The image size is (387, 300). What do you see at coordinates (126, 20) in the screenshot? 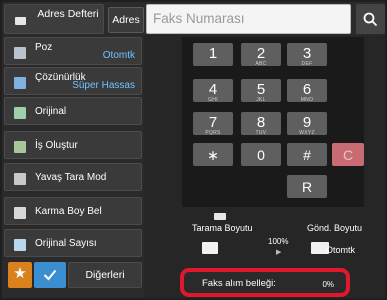
I see `address-button: Adres` at bounding box center [126, 20].